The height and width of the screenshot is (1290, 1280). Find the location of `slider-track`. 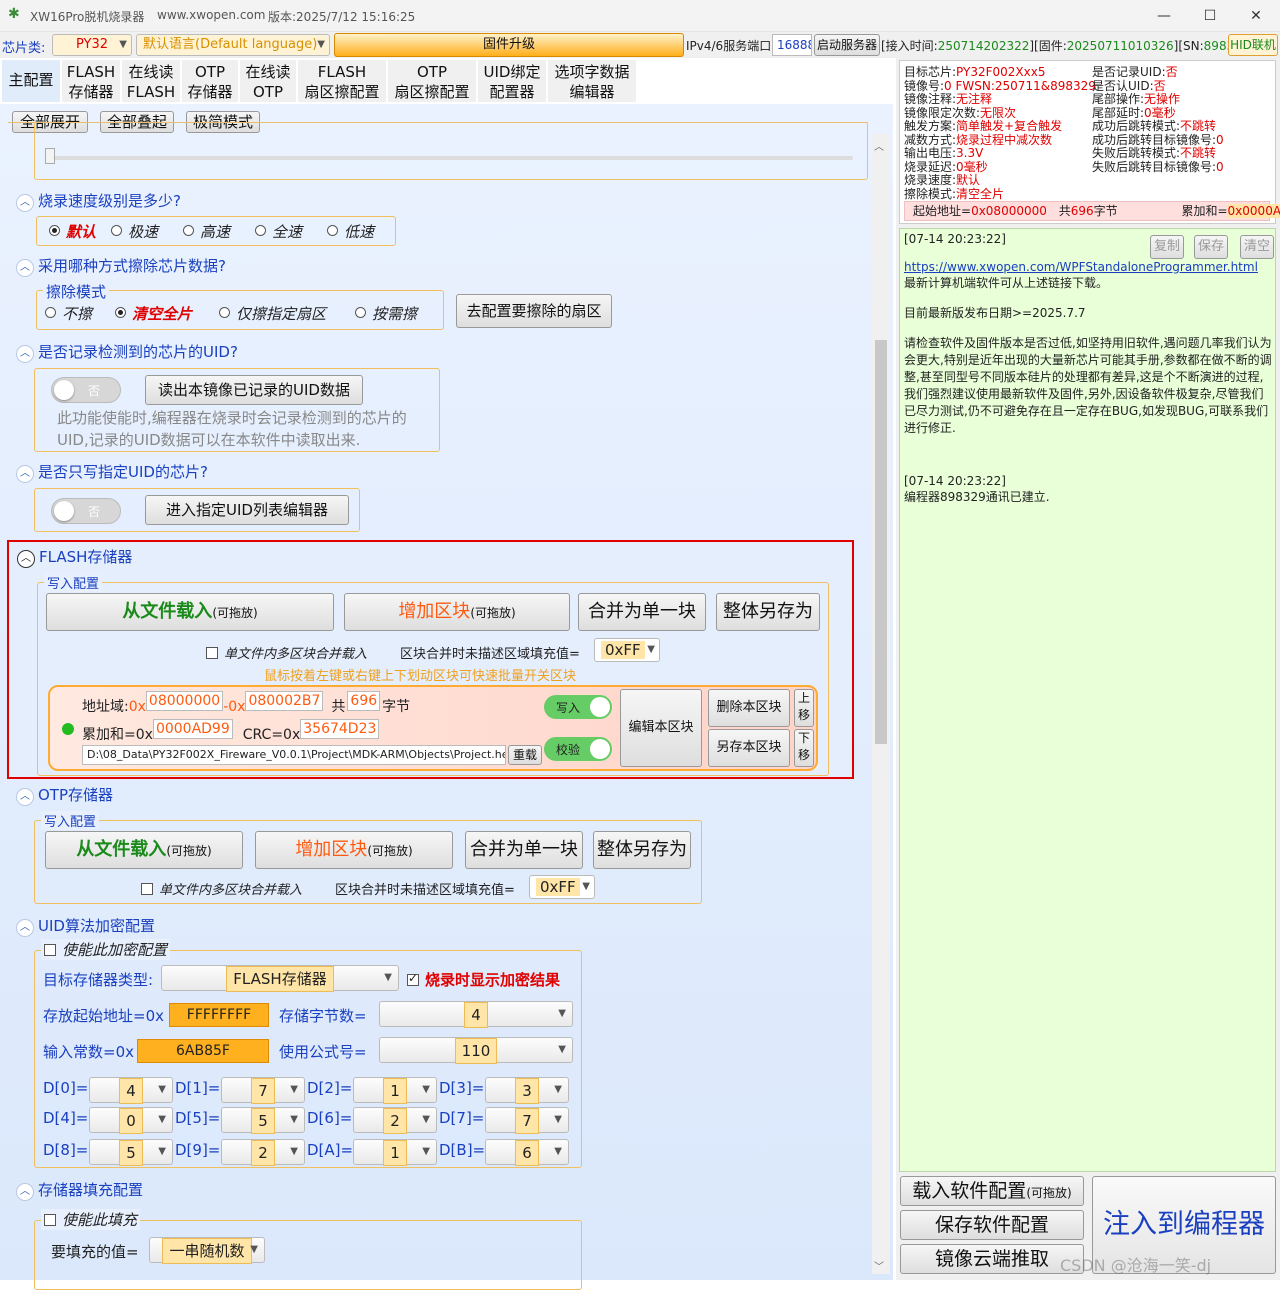

slider-track is located at coordinates (450, 158).